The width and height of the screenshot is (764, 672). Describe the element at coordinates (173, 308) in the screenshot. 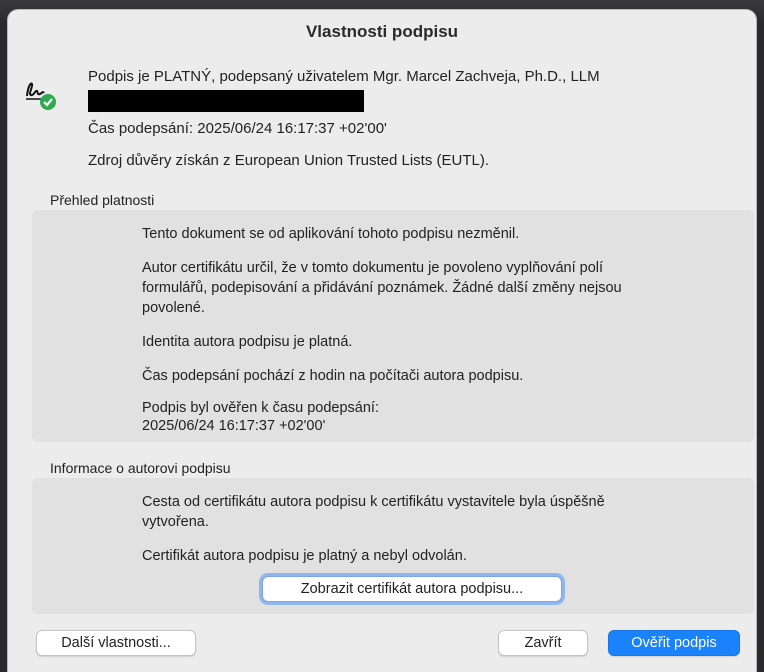

I see `validity-item: povolené.` at that location.